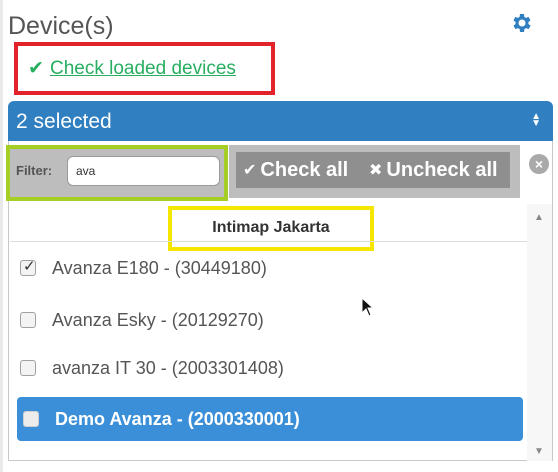 This screenshot has height=472, width=558. What do you see at coordinates (1, 236) in the screenshot?
I see `panel-edge` at bounding box center [1, 236].